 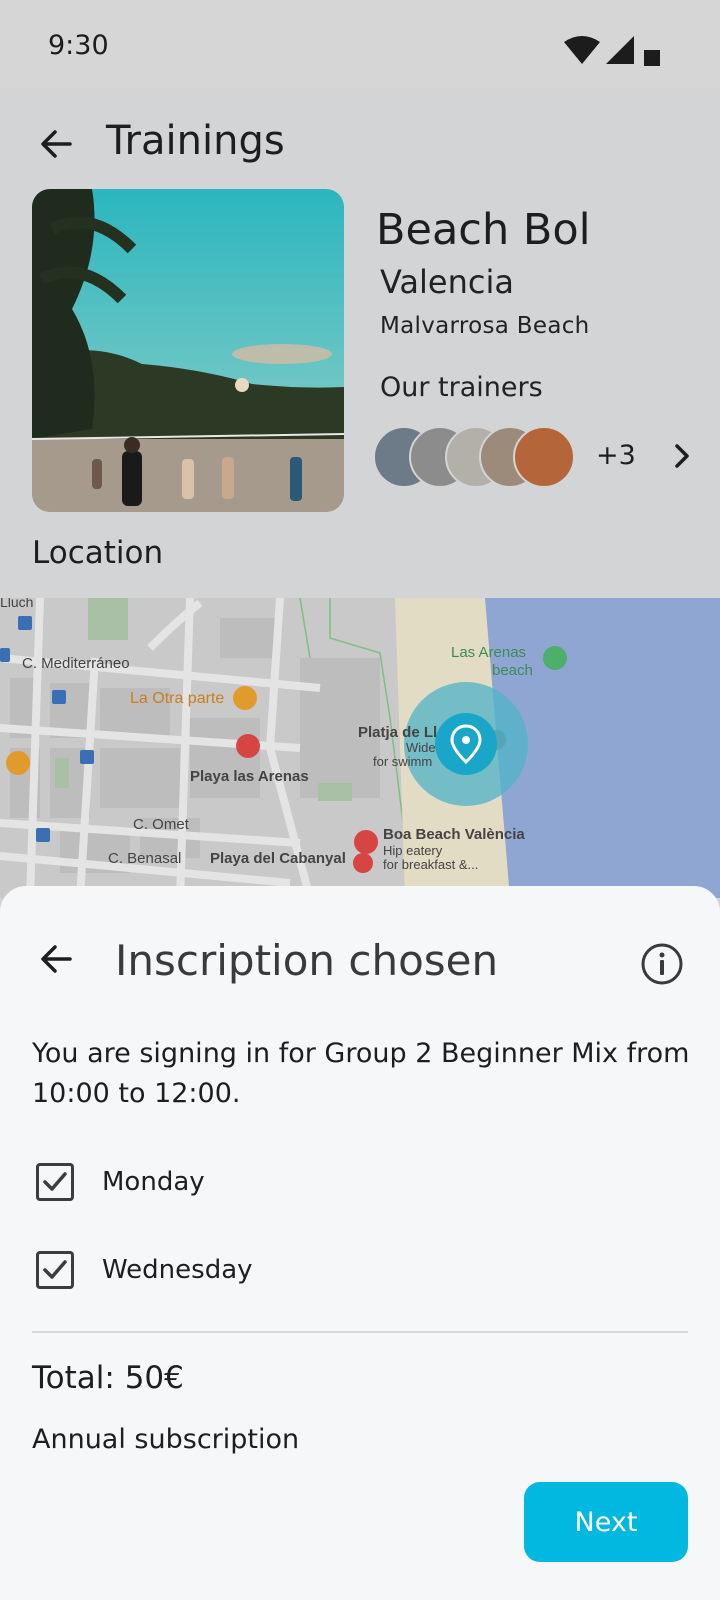 I want to click on trainers-next-button, so click(x=682, y=456).